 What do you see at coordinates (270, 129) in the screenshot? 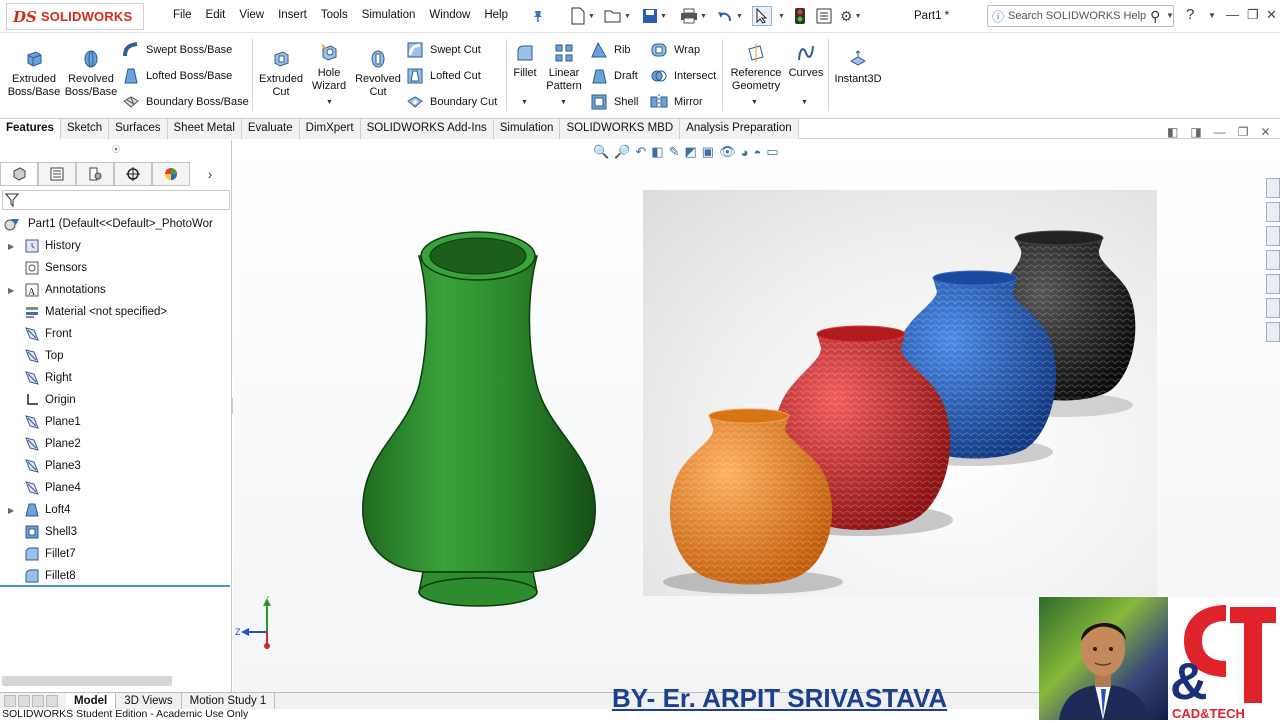
I see `tab-evaluate: Evaluate` at bounding box center [270, 129].